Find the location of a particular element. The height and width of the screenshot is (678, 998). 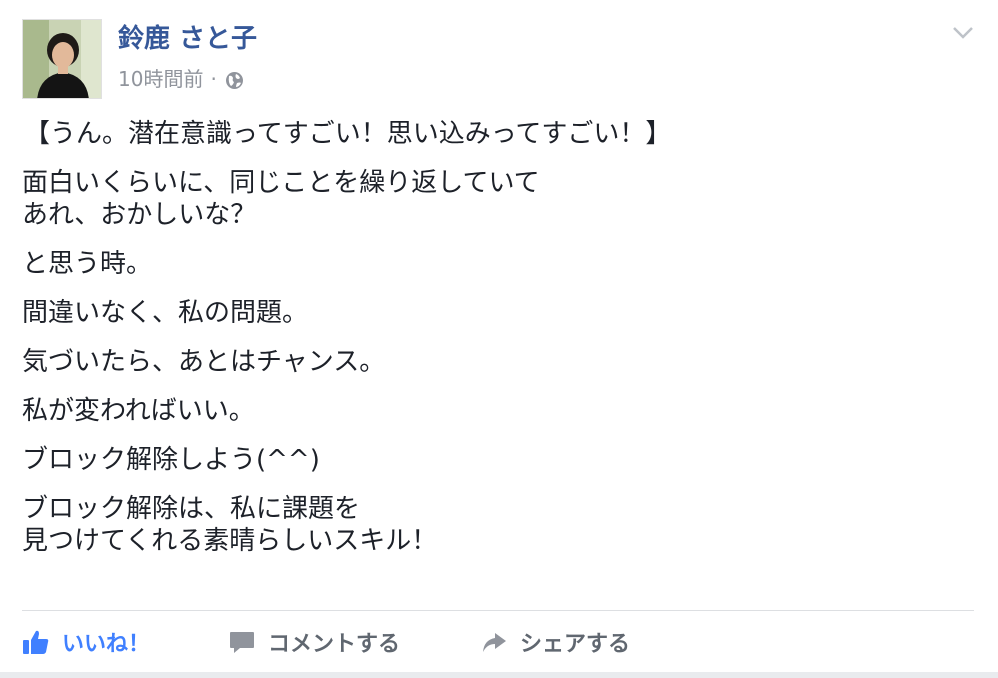

like-button: いいね！ is located at coordinates (125, 642).